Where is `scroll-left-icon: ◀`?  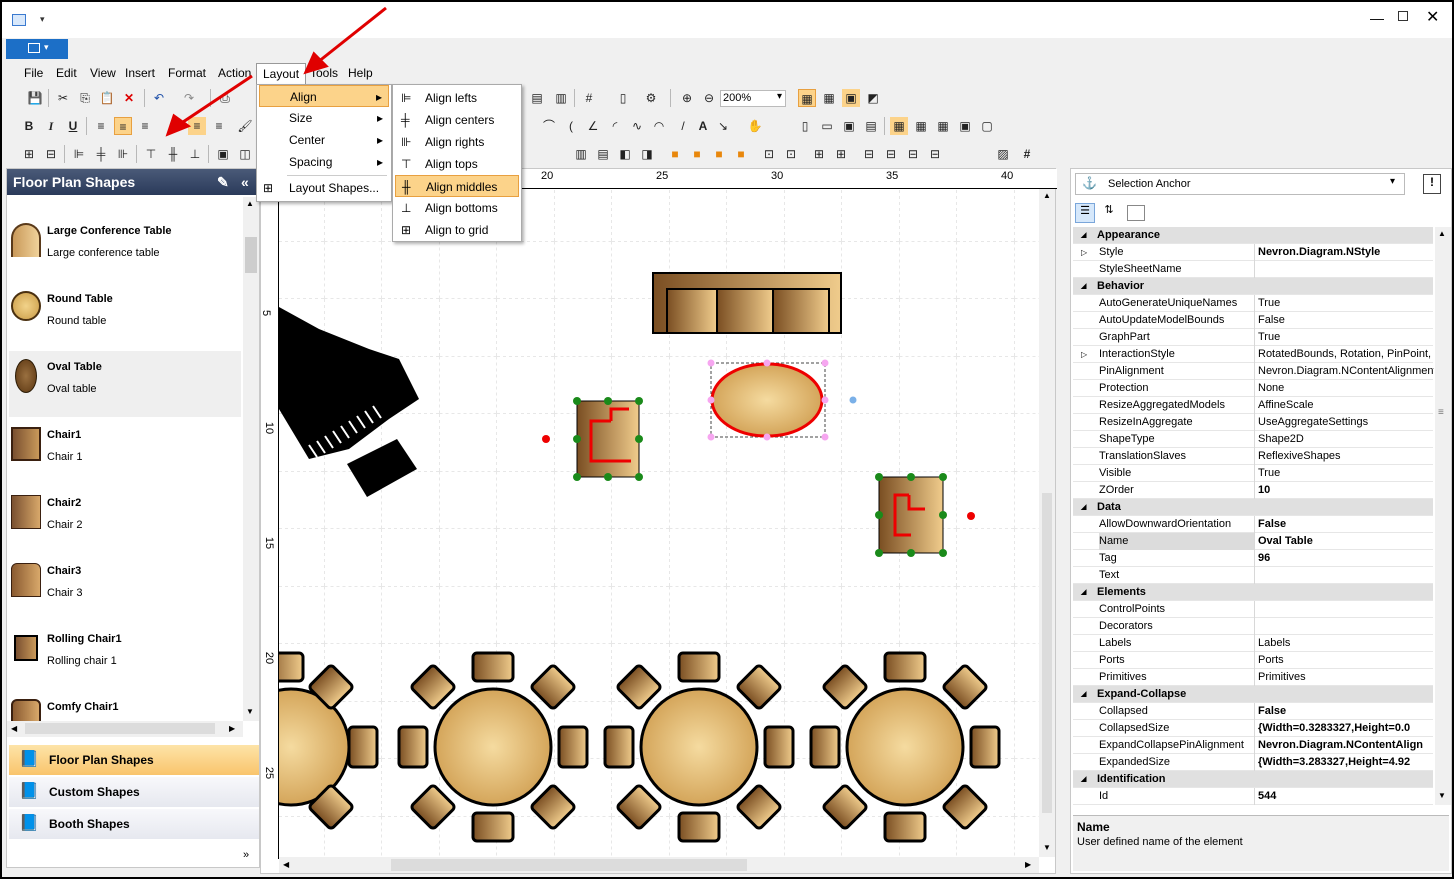 scroll-left-icon: ◀ is located at coordinates (286, 864).